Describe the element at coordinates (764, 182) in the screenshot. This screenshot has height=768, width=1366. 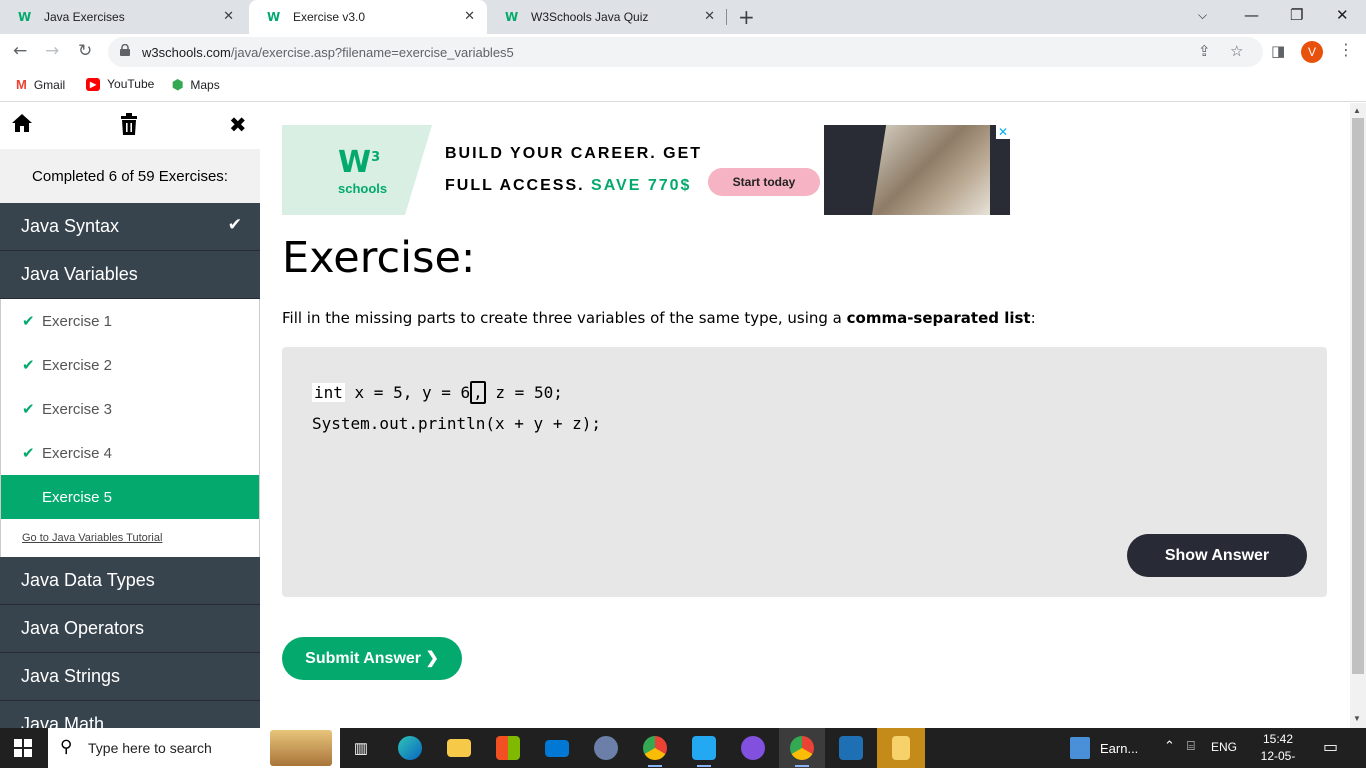
I see `ad-start-today-button: Start today` at that location.